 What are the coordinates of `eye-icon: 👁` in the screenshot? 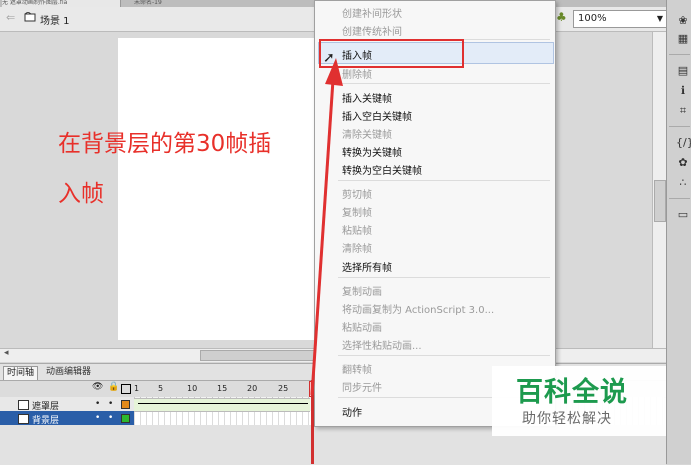 It's located at (97, 387).